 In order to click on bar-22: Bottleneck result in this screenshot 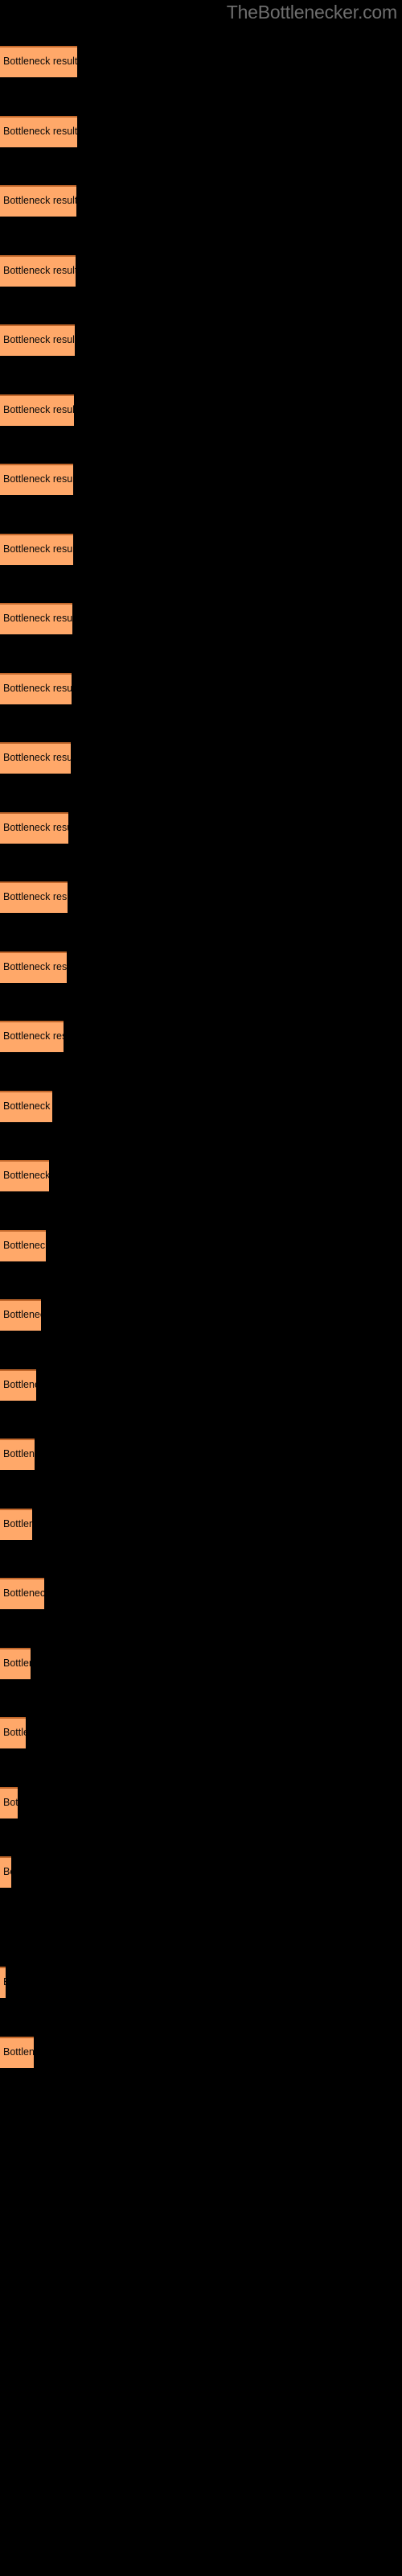, I will do `click(16, 1524)`.